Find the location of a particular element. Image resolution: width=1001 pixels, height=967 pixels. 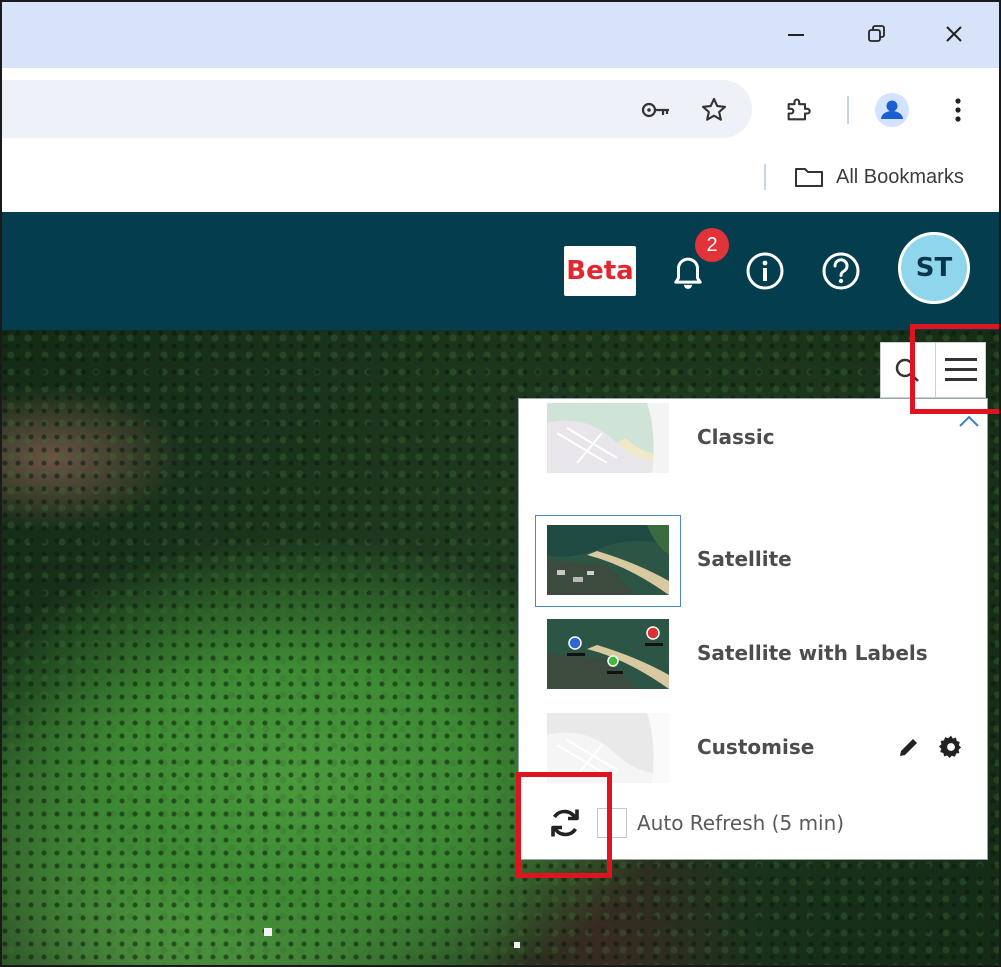

all-bookmarks-label: All Bookmarks is located at coordinates (900, 176).